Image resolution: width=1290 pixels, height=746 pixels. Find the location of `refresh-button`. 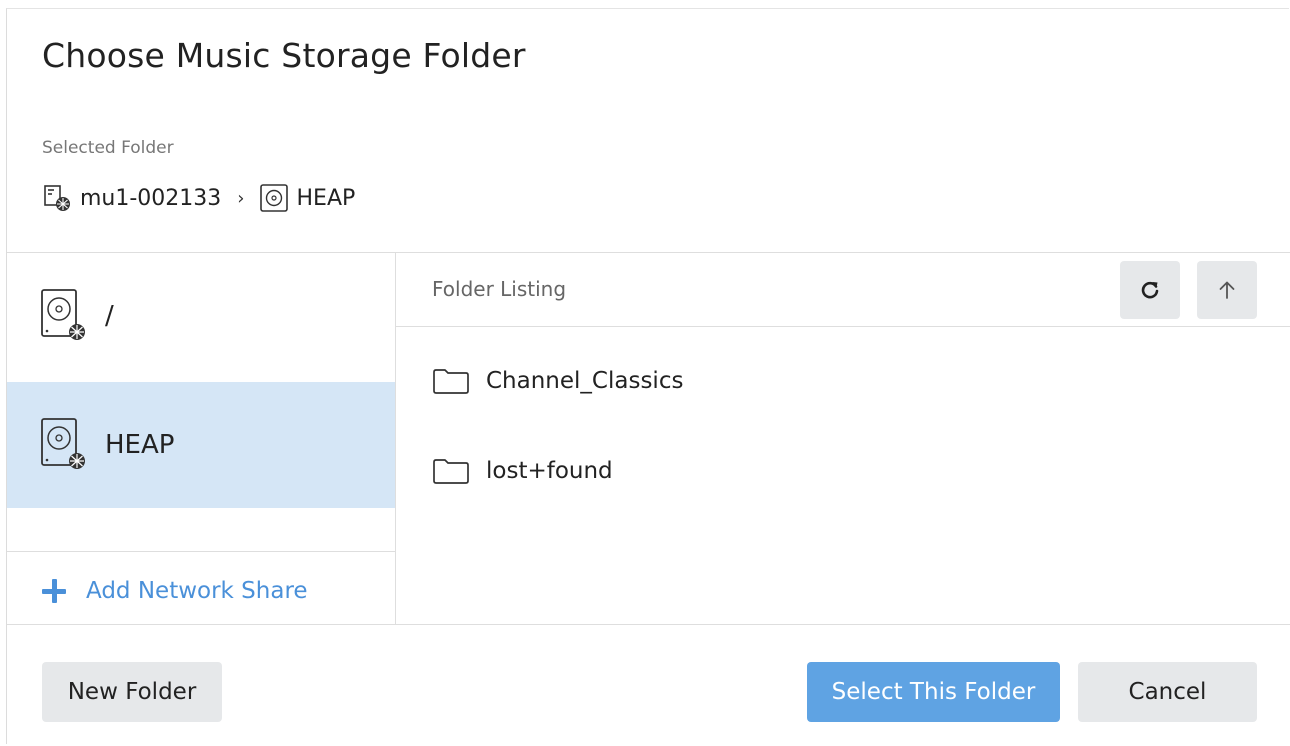

refresh-button is located at coordinates (1150, 290).